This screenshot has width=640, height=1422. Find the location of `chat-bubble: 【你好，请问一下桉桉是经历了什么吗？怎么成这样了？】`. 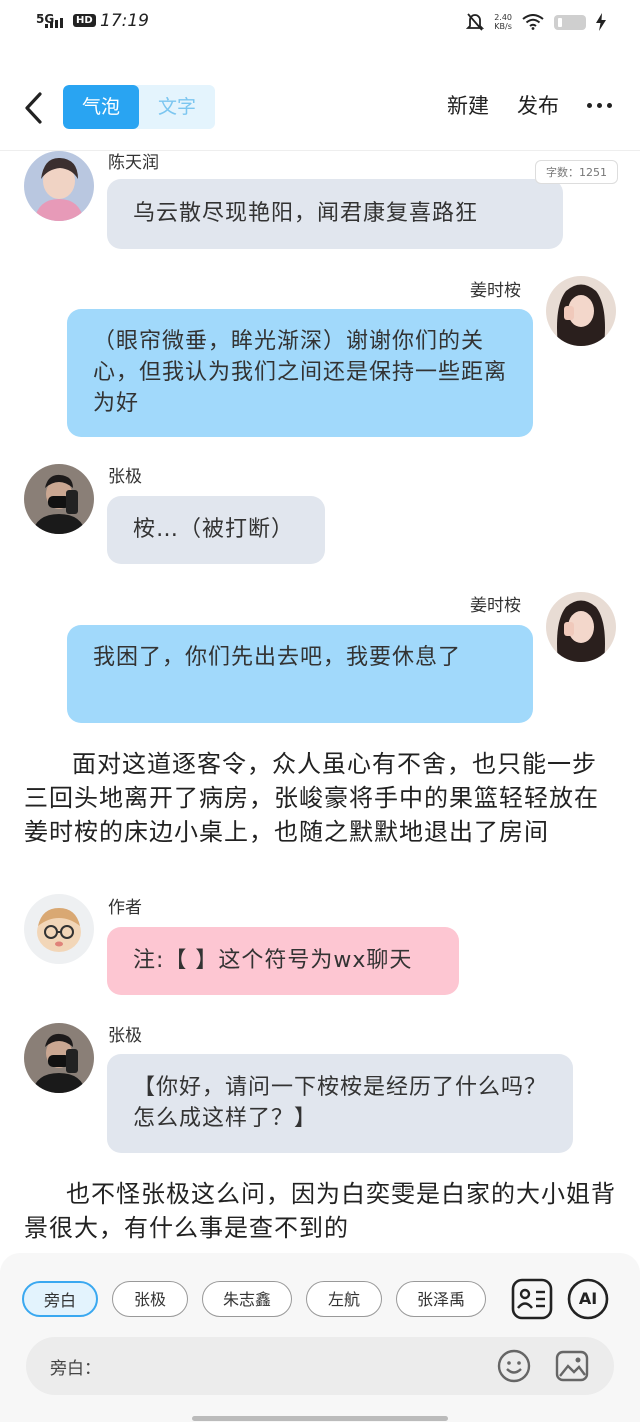

chat-bubble: 【你好，请问一下桉桉是经历了什么吗？怎么成这样了？】 is located at coordinates (340, 1103).